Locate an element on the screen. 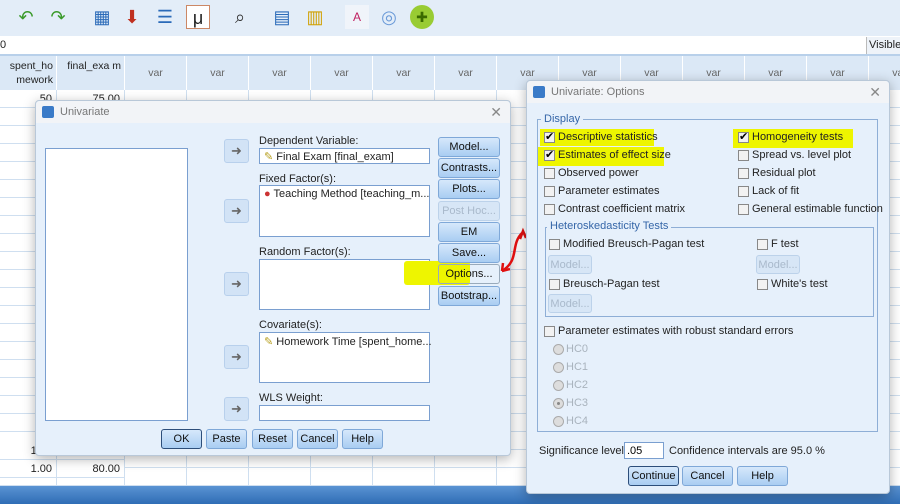 This screenshot has height=504, width=900. checkbox-label: Homogeneity tests is located at coordinates (798, 137).